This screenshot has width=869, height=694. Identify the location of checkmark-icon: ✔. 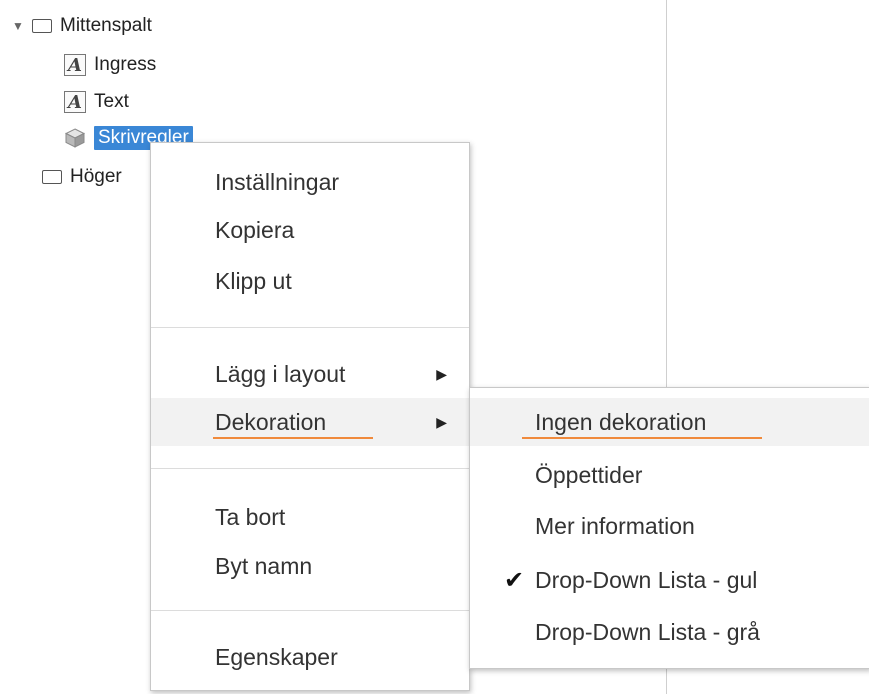
(514, 580).